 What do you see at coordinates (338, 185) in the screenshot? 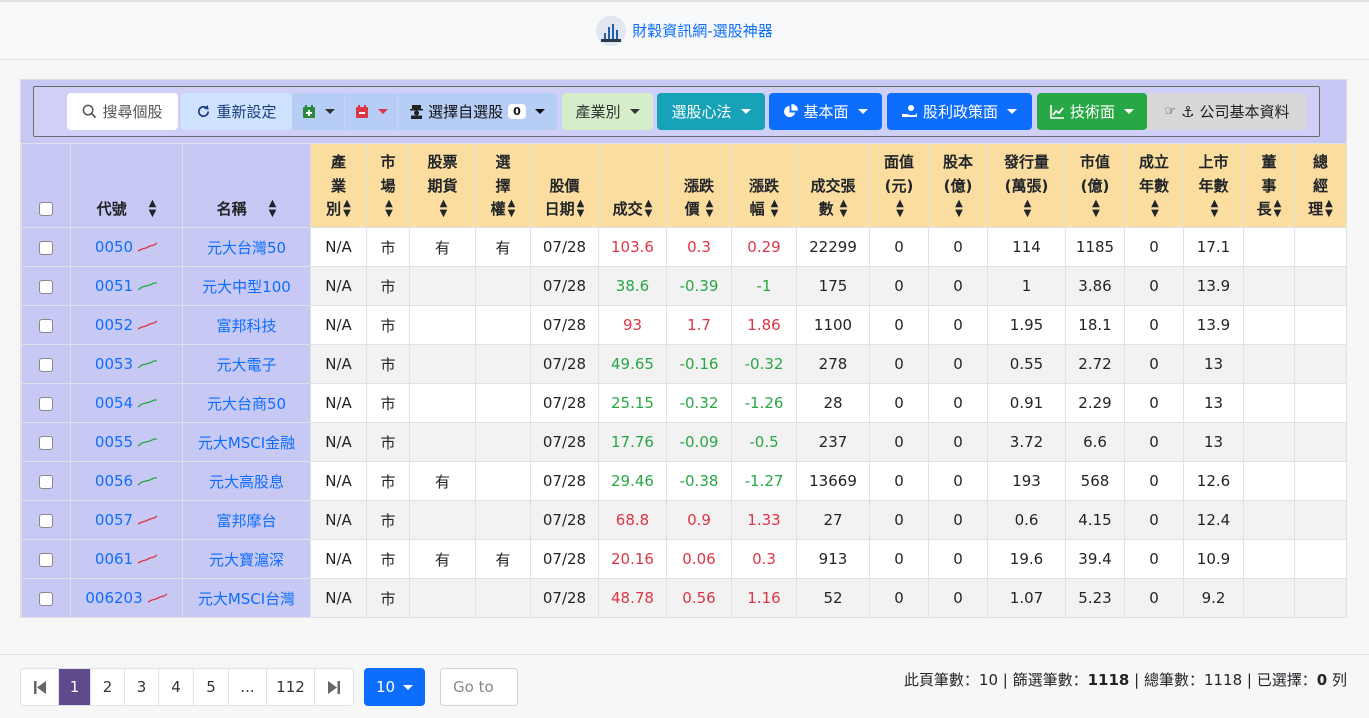
I see `col-industry: 產業別 ▲ ▼` at bounding box center [338, 185].